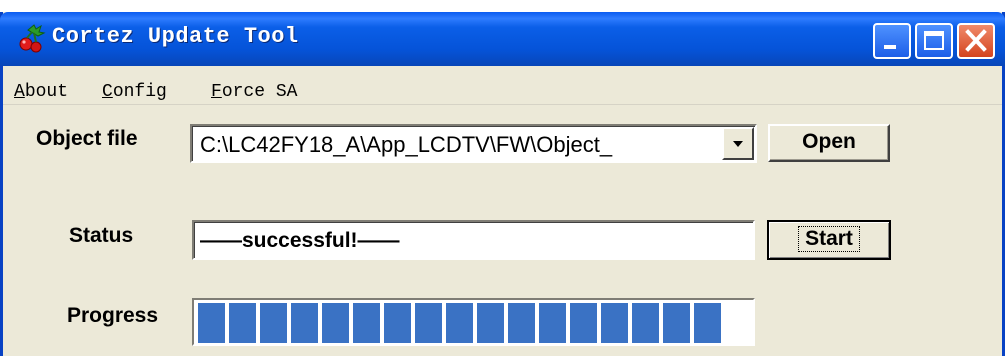 The width and height of the screenshot is (1005, 356). I want to click on close-icon, so click(976, 40).